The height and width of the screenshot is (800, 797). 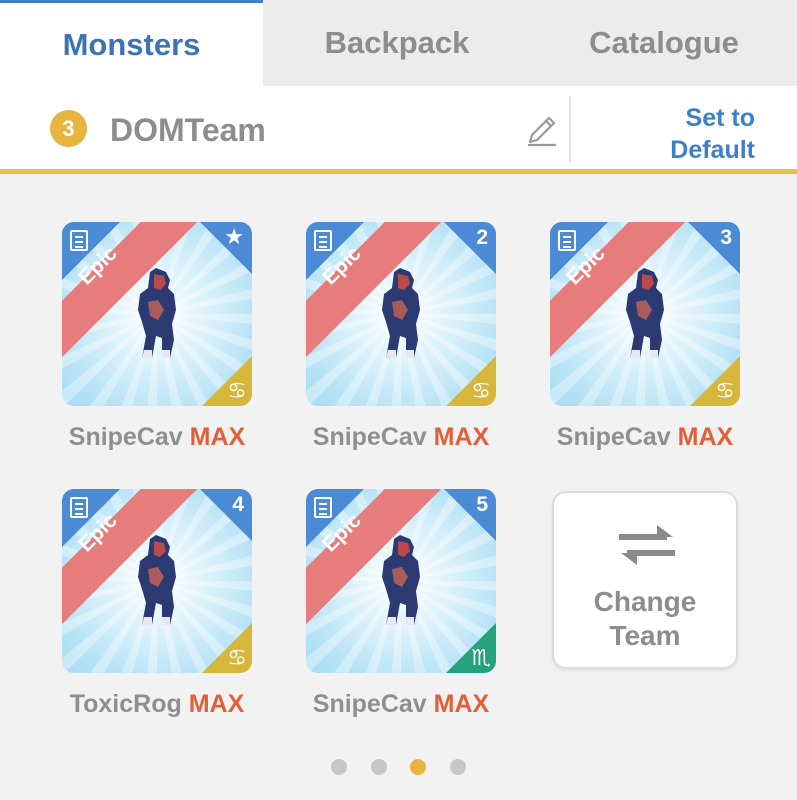 I want to click on slot-number: 5, so click(x=482, y=504).